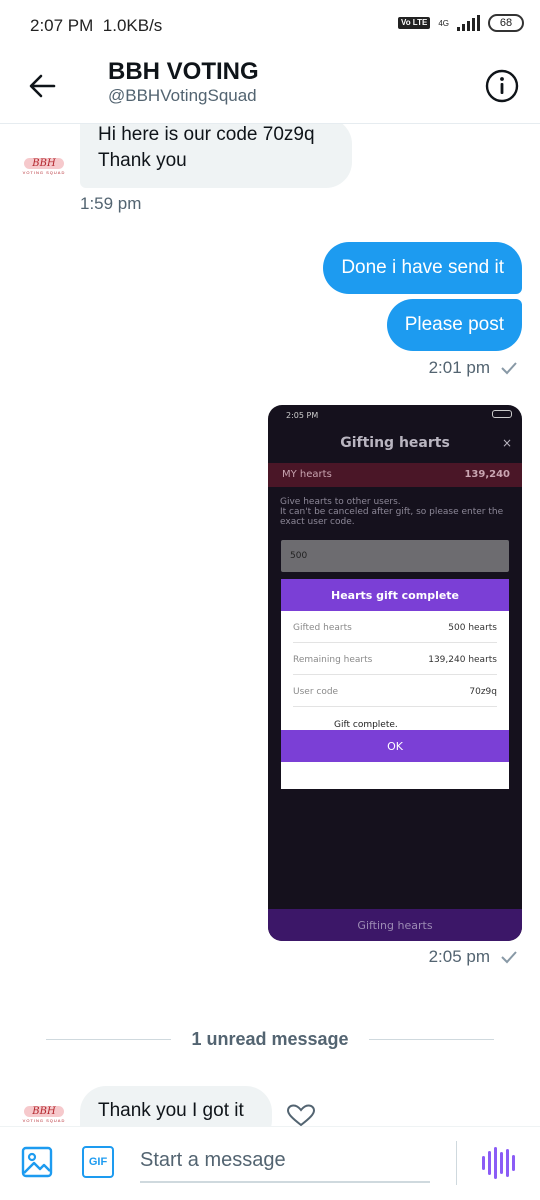 This screenshot has height=1200, width=540. I want to click on screenshot-status-time: 2:05 PM, so click(302, 415).